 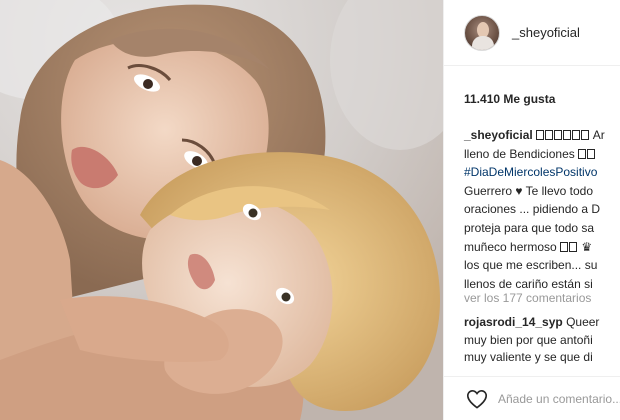 I want to click on caption-line-8: los que me escriben... su, so click(x=531, y=265).